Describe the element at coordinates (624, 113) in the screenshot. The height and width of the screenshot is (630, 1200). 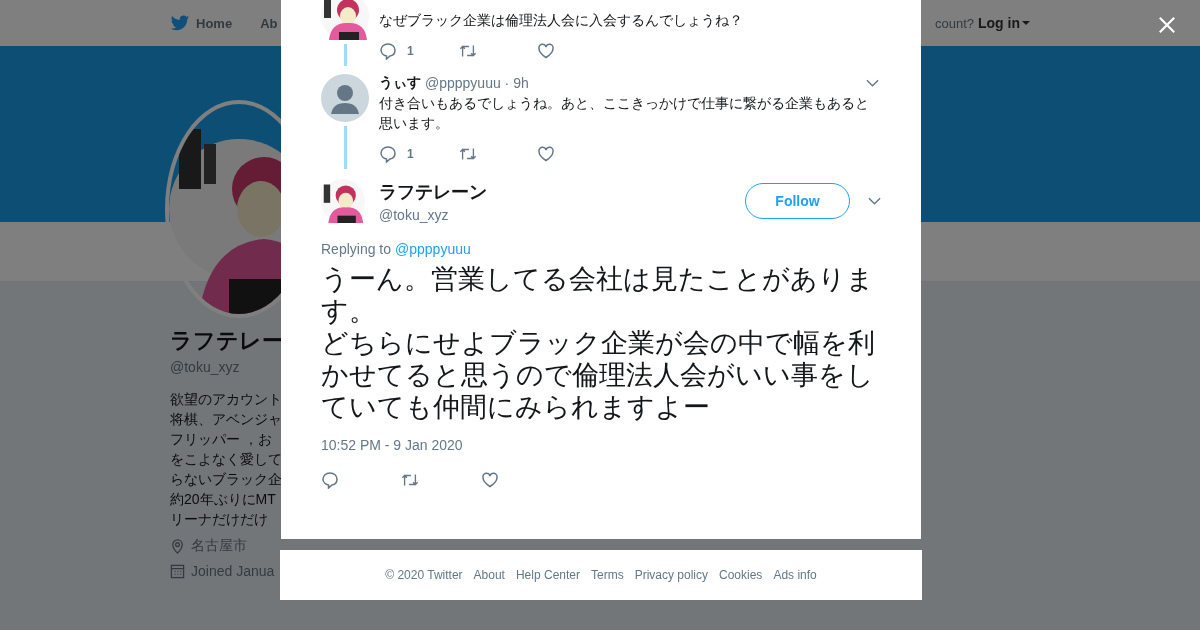
I see `tweet-text: 付き合いもあるでしょうね。あと、ここきっかけで仕事に繋がる企業もあると思います。` at that location.